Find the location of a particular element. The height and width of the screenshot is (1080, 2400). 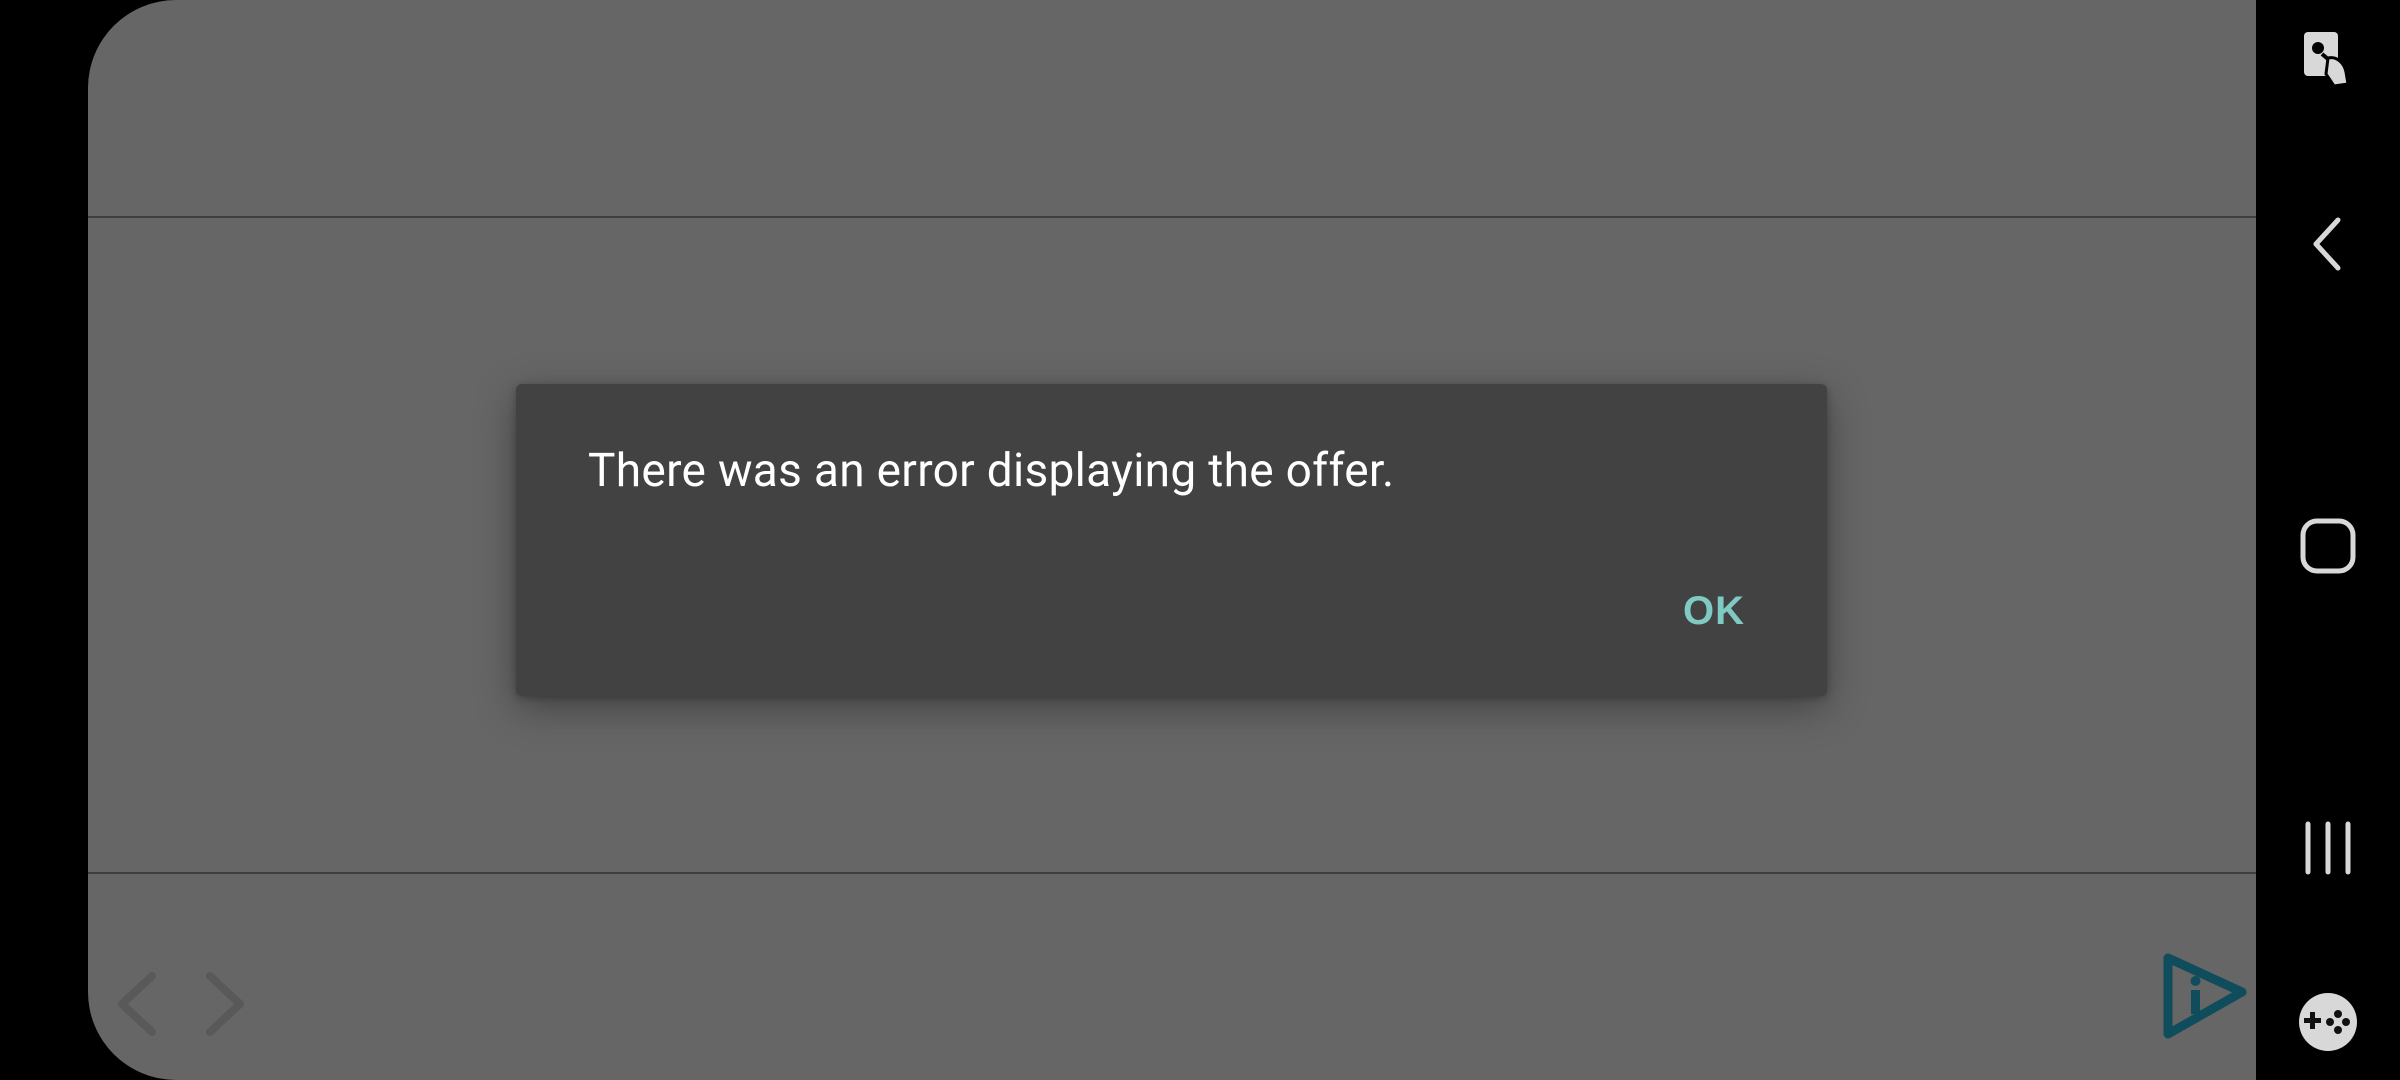

recents-icon is located at coordinates (2328, 848).